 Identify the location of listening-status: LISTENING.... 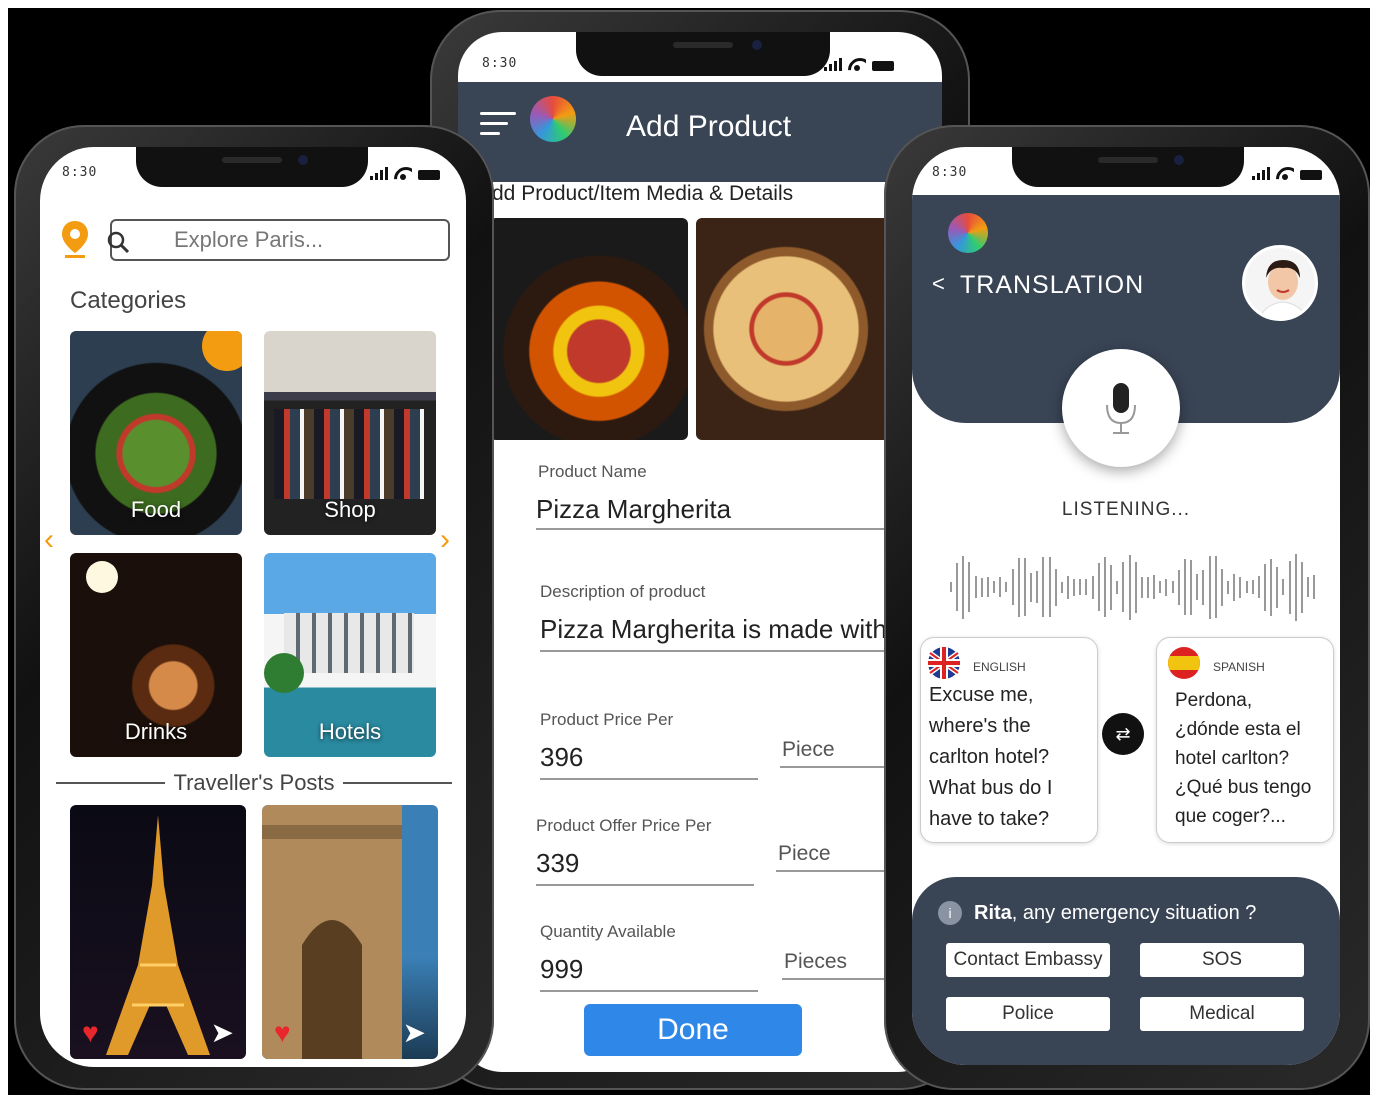
(1126, 509).